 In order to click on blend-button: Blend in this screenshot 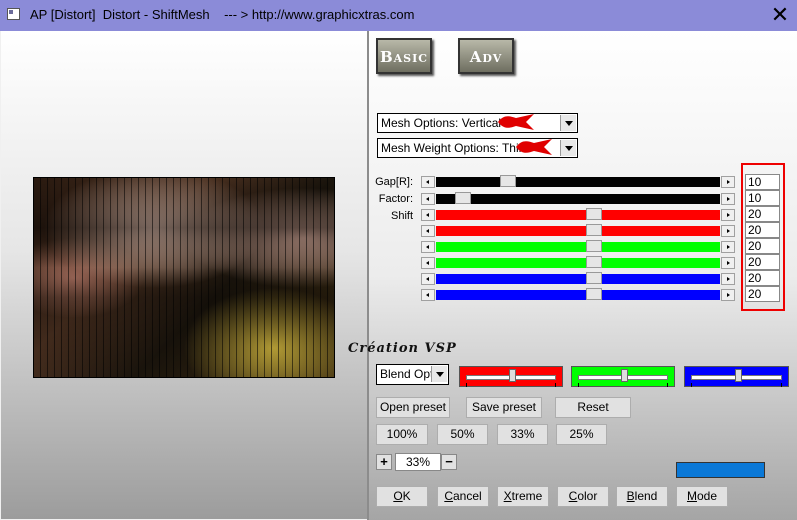, I will do `click(642, 496)`.